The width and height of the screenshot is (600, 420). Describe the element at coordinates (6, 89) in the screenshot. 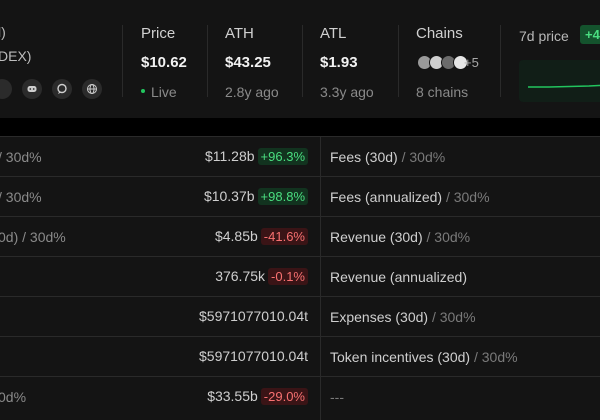

I see `social-link-partial` at that location.